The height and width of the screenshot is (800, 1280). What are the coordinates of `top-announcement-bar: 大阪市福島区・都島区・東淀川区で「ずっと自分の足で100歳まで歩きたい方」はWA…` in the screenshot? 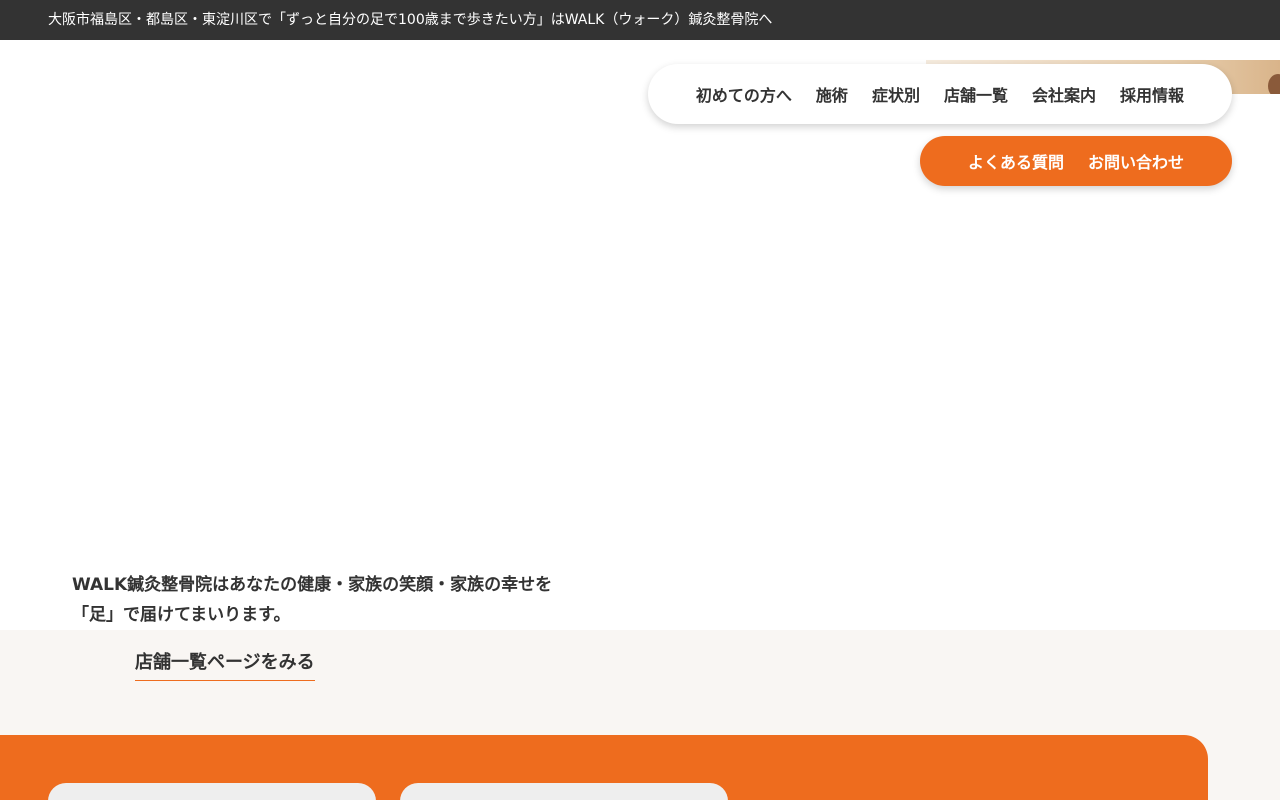 It's located at (640, 20).